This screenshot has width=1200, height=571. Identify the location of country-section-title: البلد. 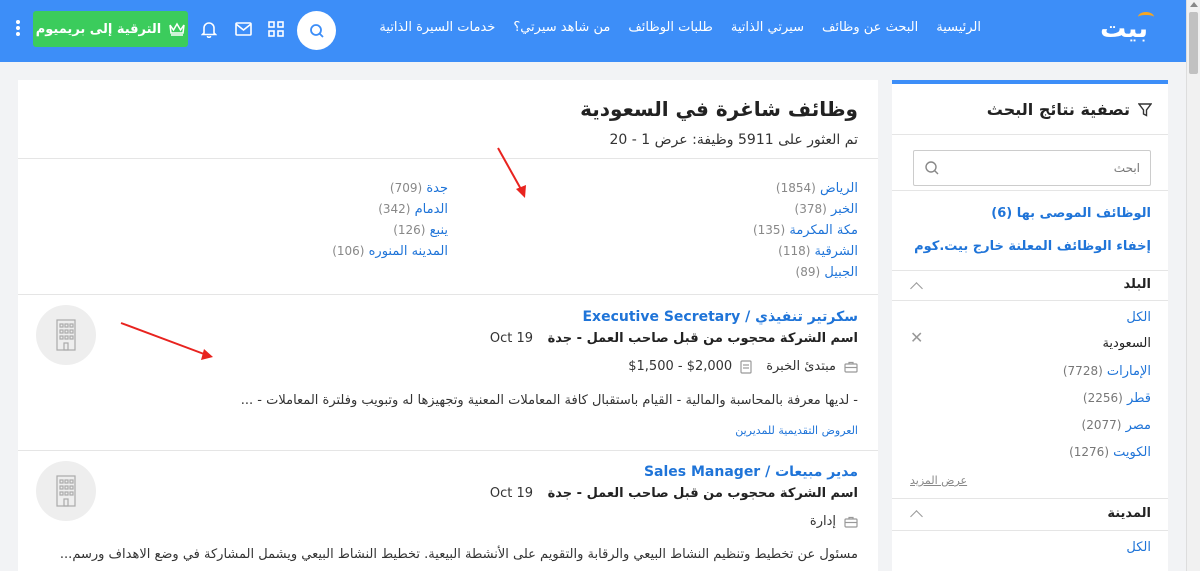
(1137, 284).